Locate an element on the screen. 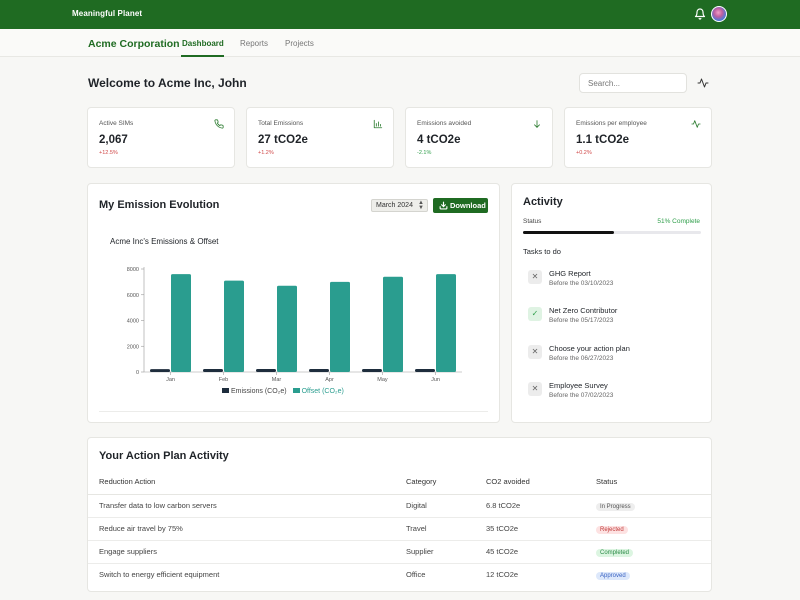 The image size is (800, 600). tab-dashboard: Dashboard is located at coordinates (203, 43).